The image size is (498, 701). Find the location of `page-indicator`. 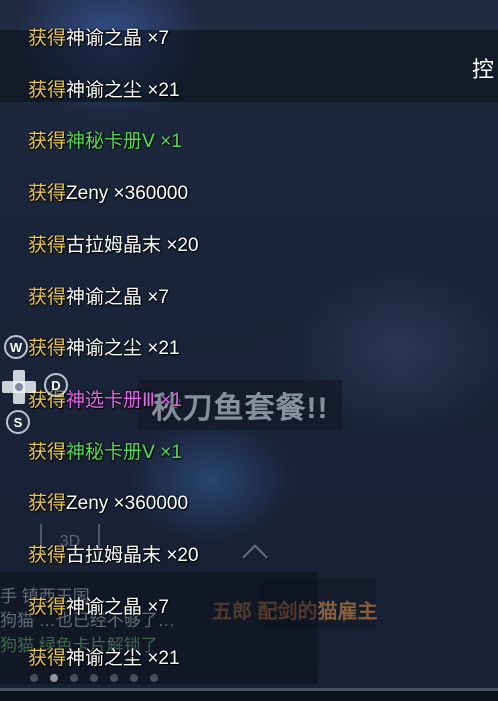

page-indicator is located at coordinates (94, 678).